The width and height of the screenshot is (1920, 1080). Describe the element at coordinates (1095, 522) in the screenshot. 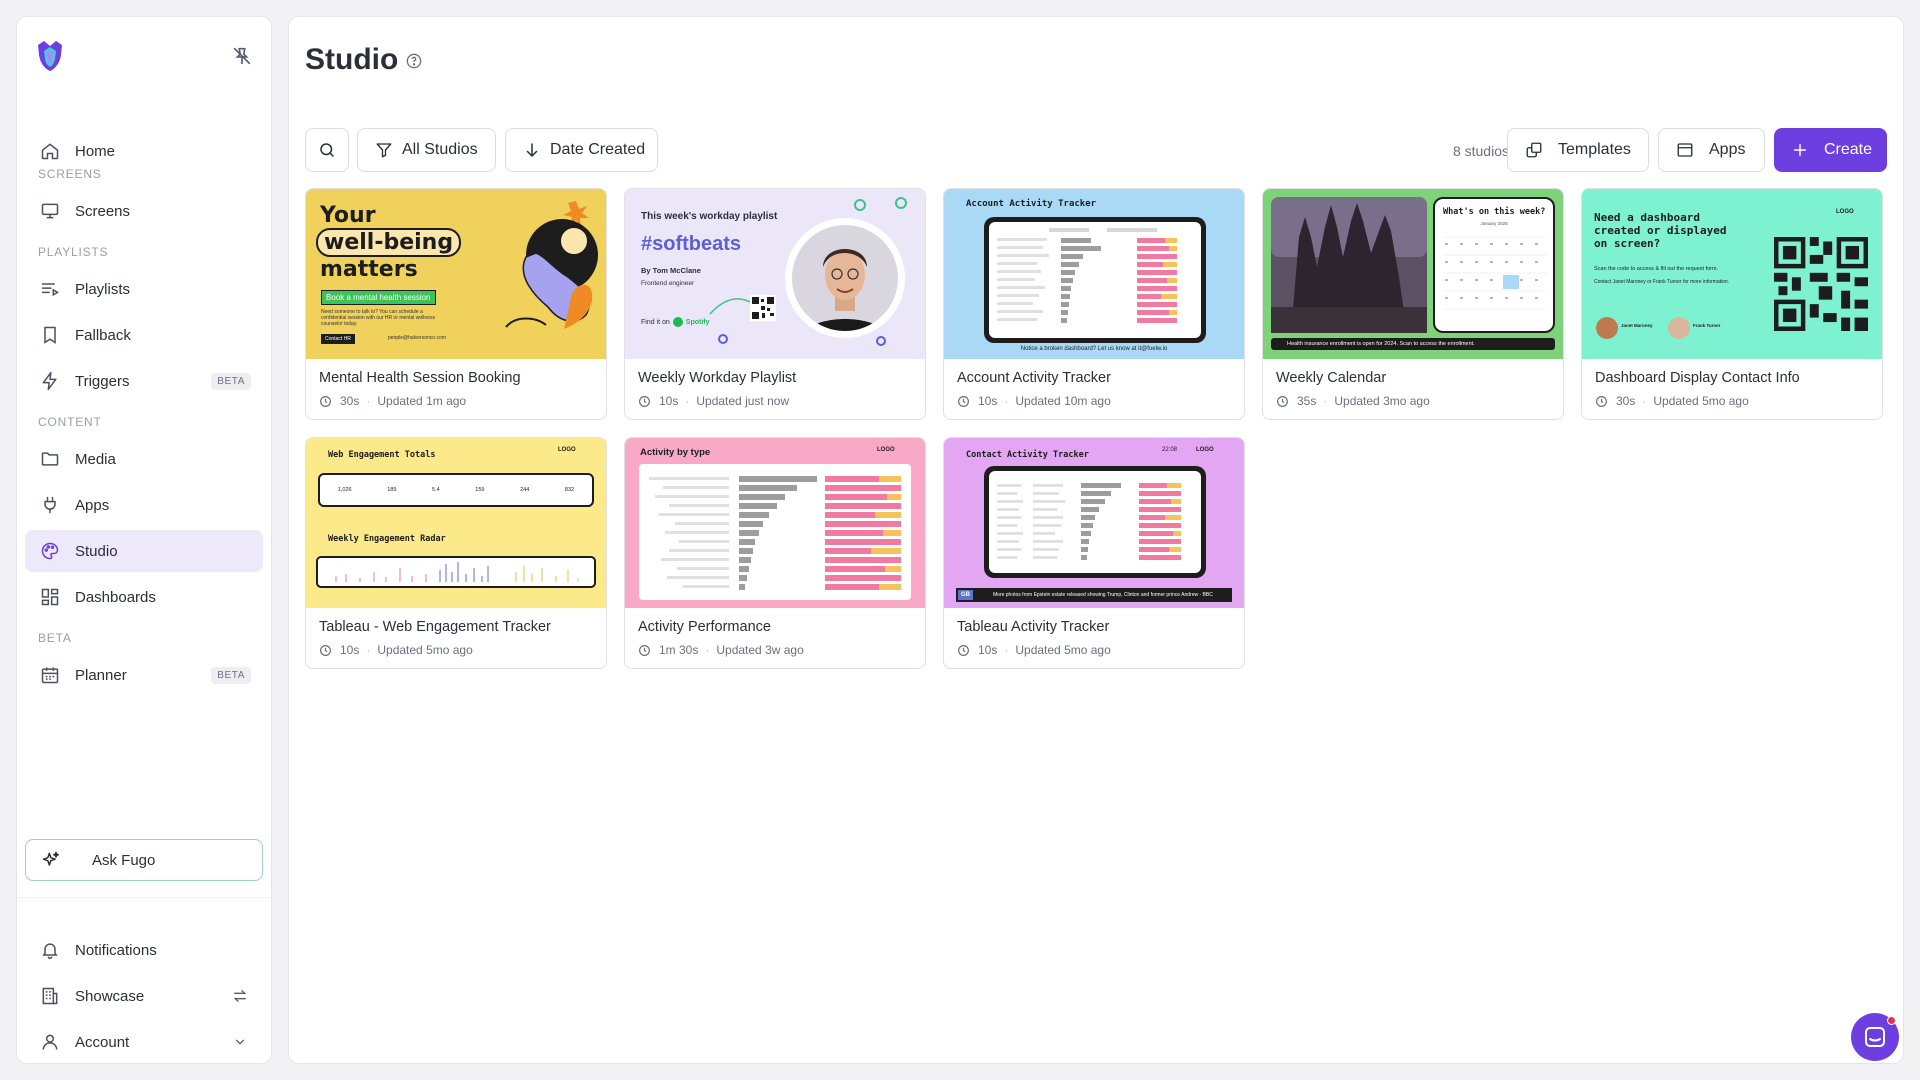

I see `tablet-frame` at that location.